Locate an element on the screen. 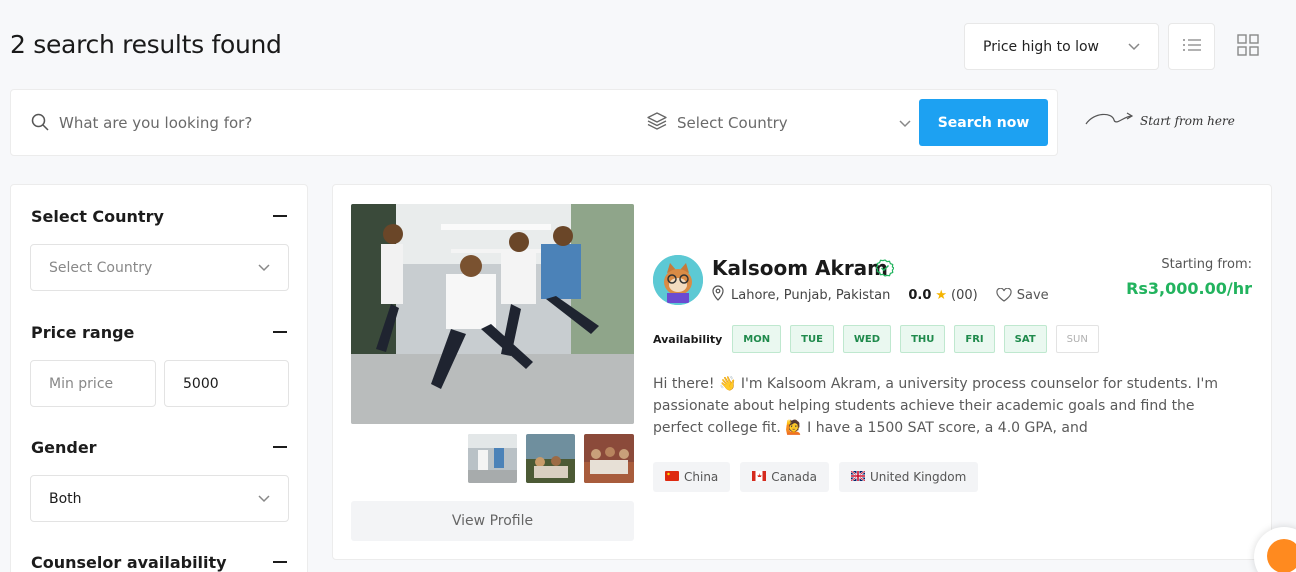  day-badge-sun: SUN is located at coordinates (1077, 339).